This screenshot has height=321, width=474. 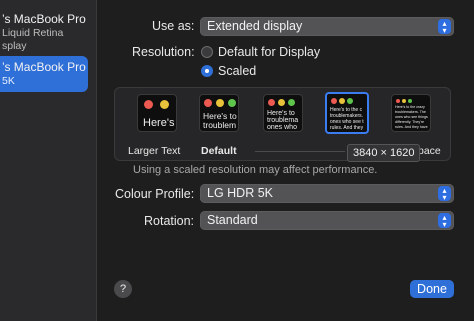 What do you see at coordinates (169, 221) in the screenshot?
I see `rotation-label: Rotation:` at bounding box center [169, 221].